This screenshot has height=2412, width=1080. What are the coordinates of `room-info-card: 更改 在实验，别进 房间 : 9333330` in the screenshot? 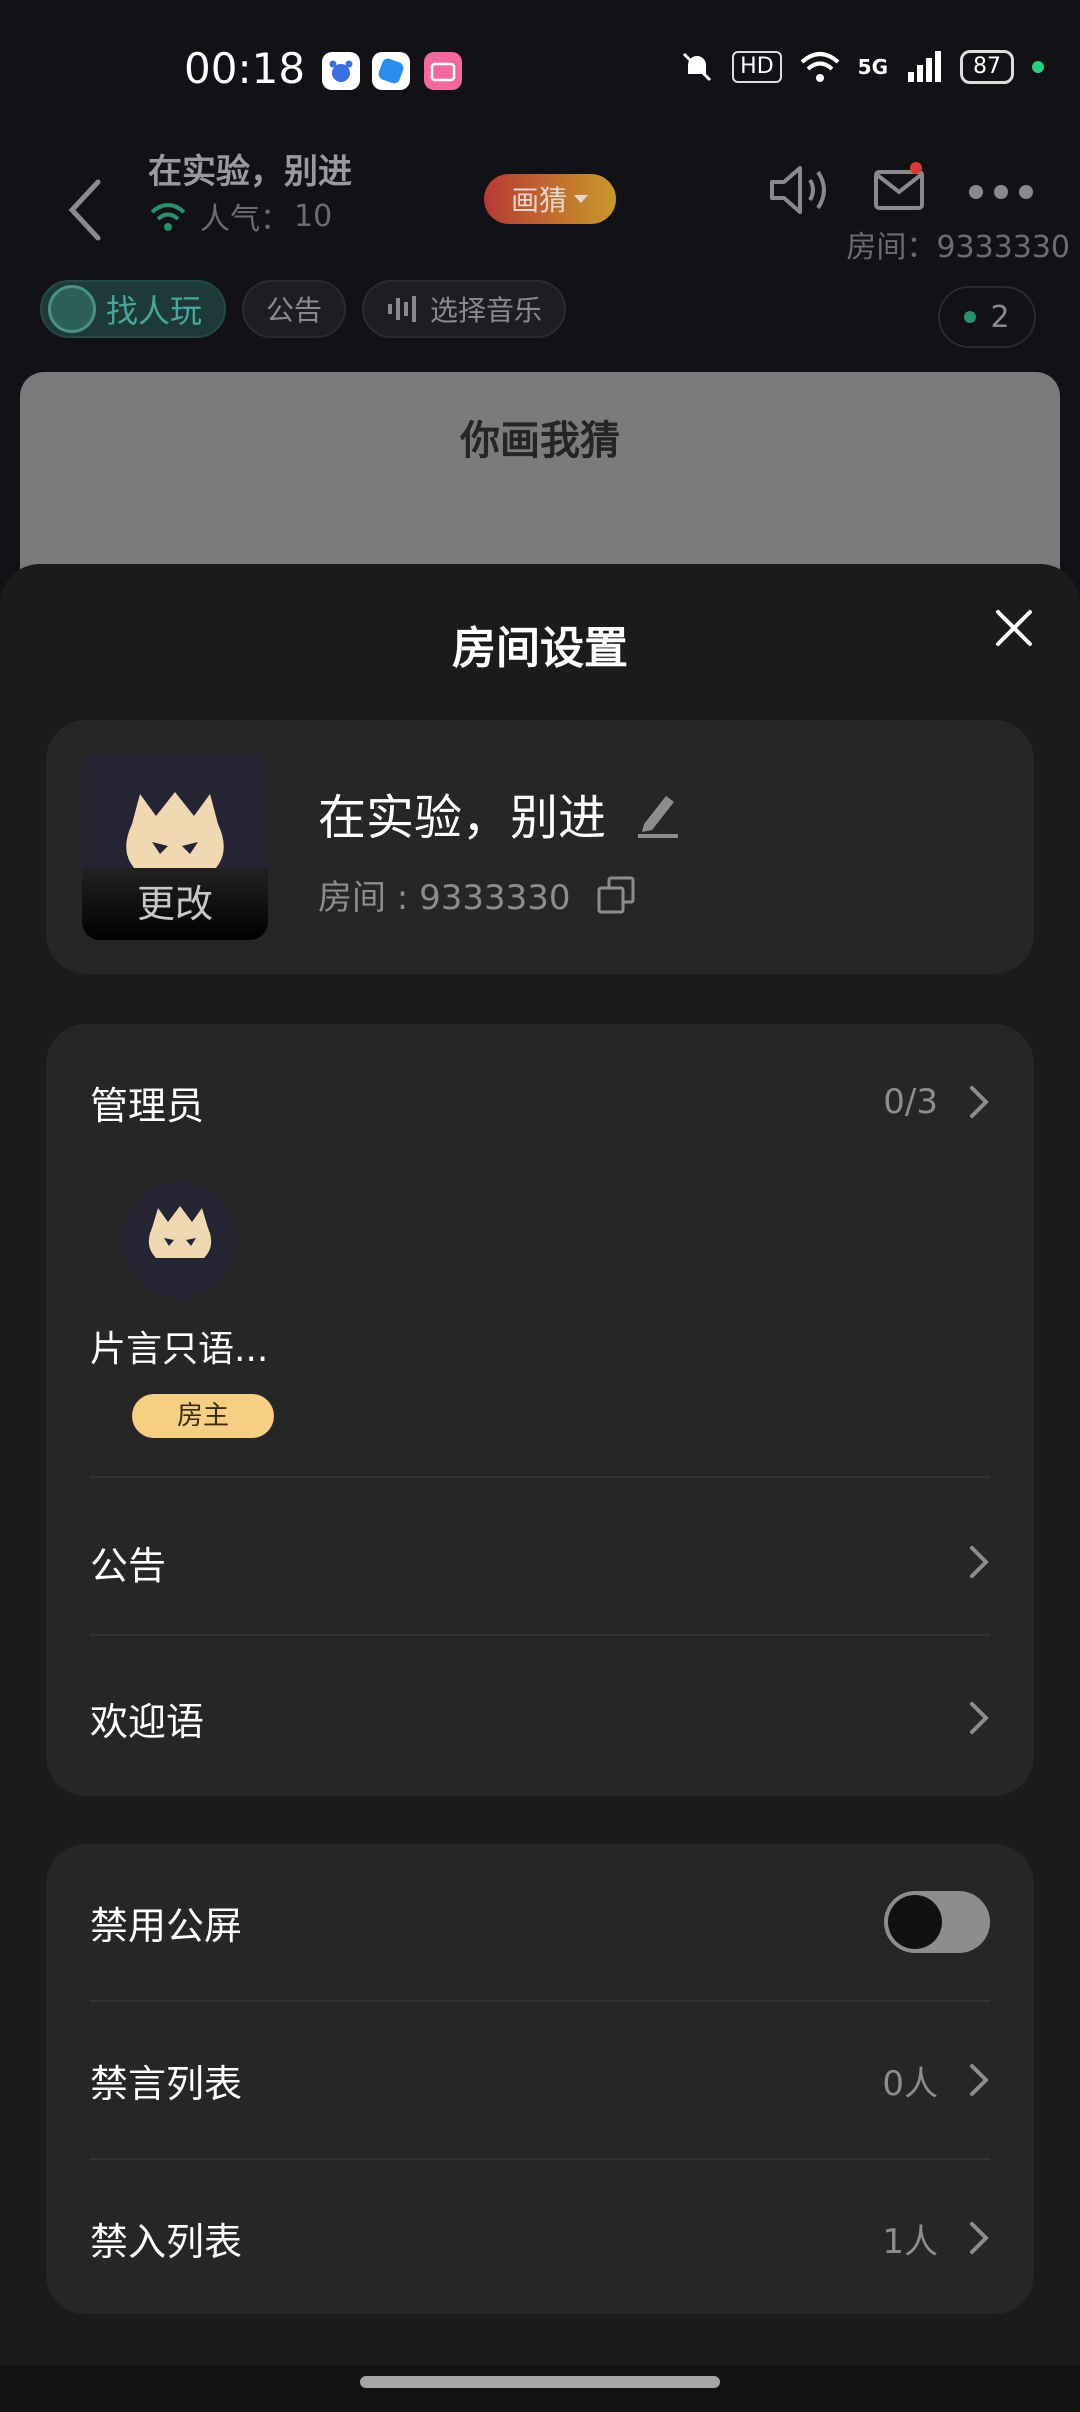 It's located at (540, 847).